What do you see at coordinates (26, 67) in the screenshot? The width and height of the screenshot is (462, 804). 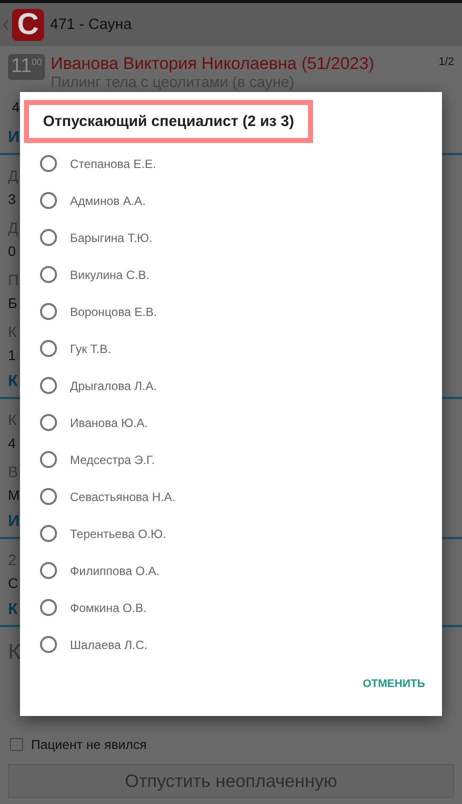 I see `time-badge: 11$^{00}$` at bounding box center [26, 67].